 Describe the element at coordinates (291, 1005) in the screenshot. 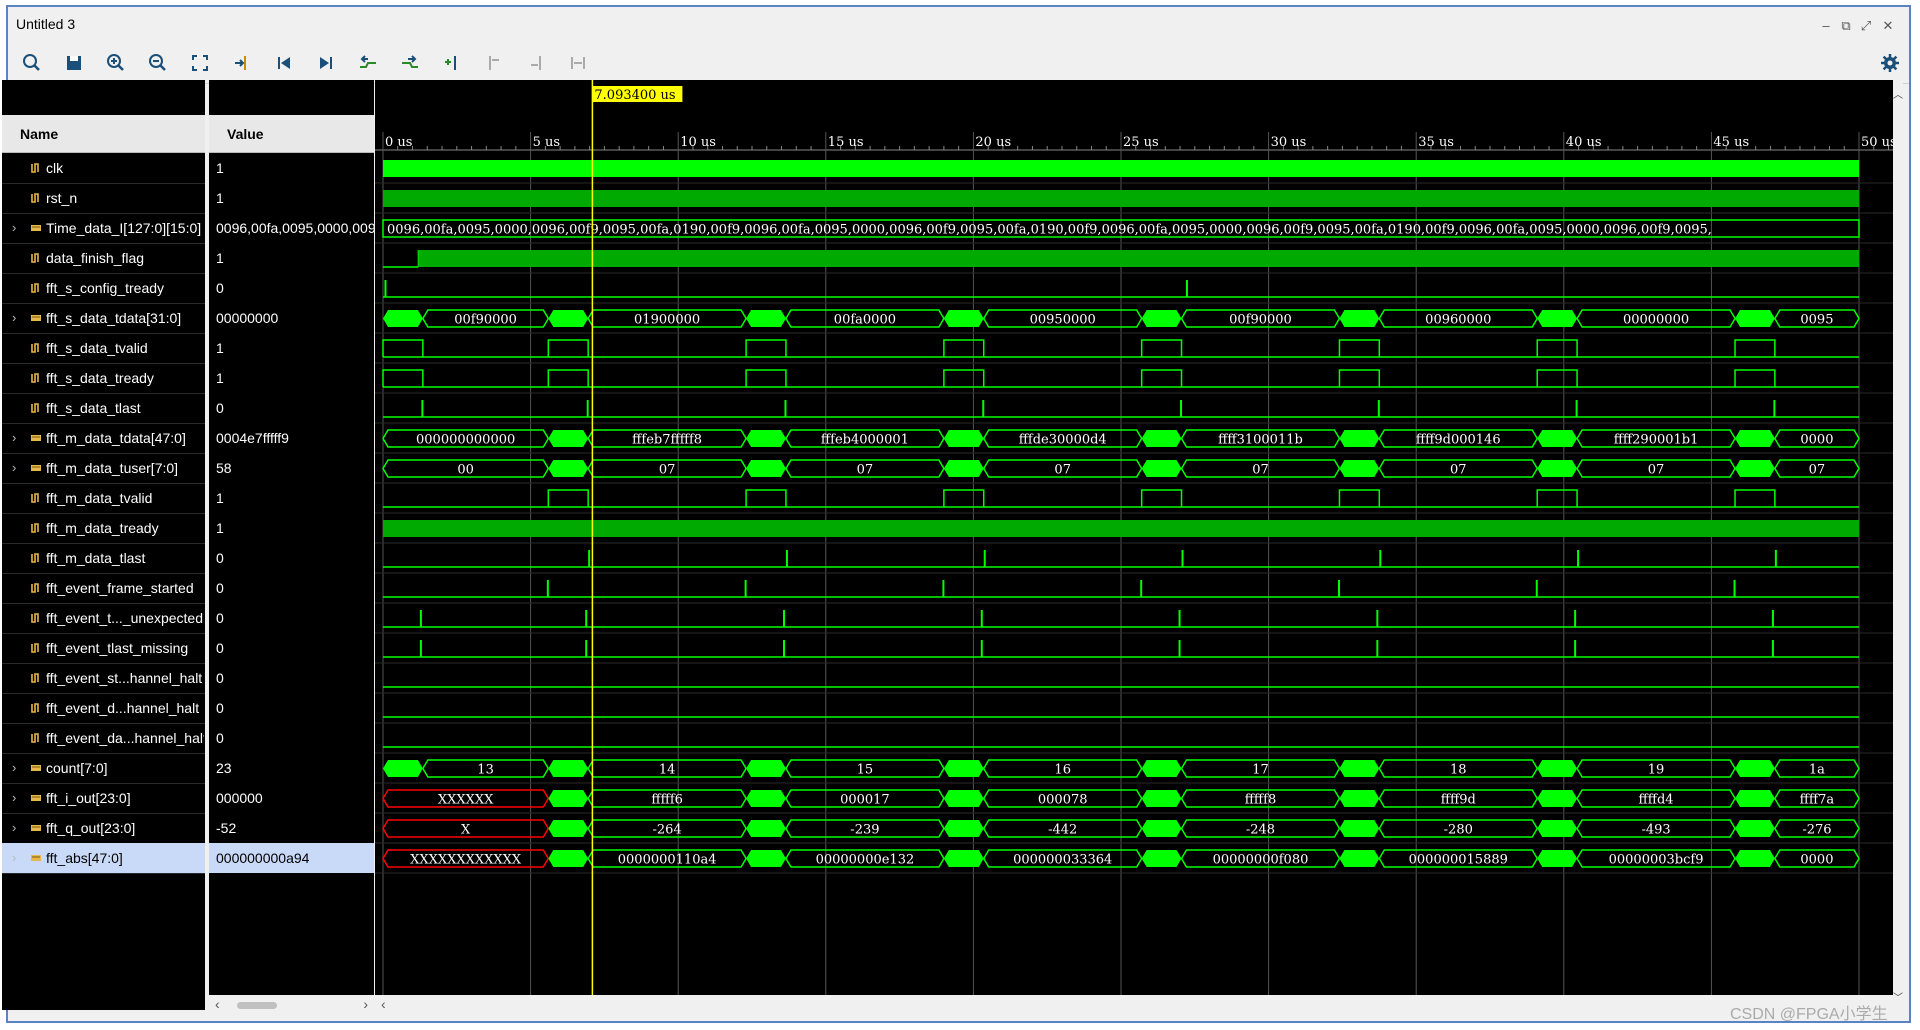

I see `value-horizontal-scrollbar: ‹ ›` at that location.